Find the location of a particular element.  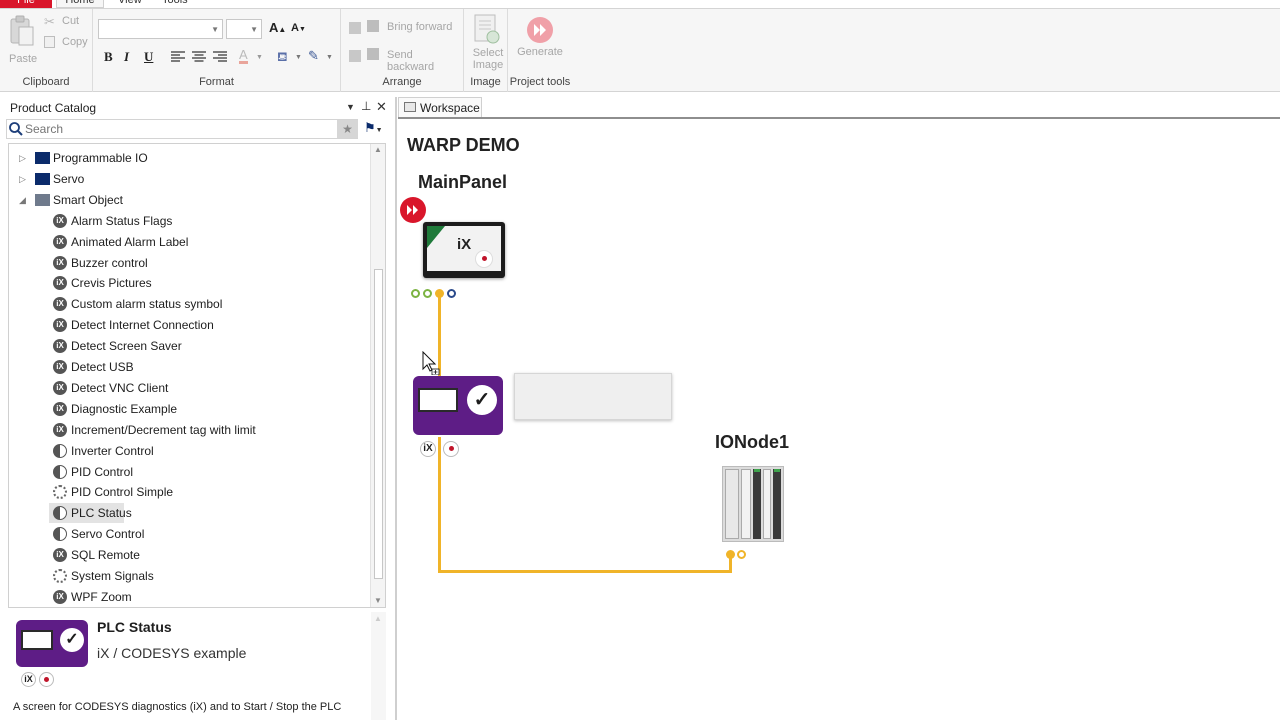

italic-button: I is located at coordinates (126, 57).